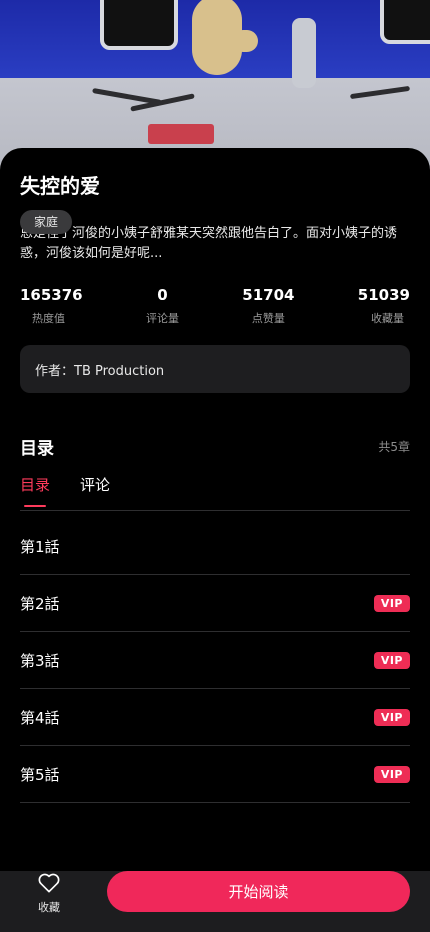 Image resolution: width=430 pixels, height=932 pixels. Describe the element at coordinates (49, 883) in the screenshot. I see `heart-icon` at that location.